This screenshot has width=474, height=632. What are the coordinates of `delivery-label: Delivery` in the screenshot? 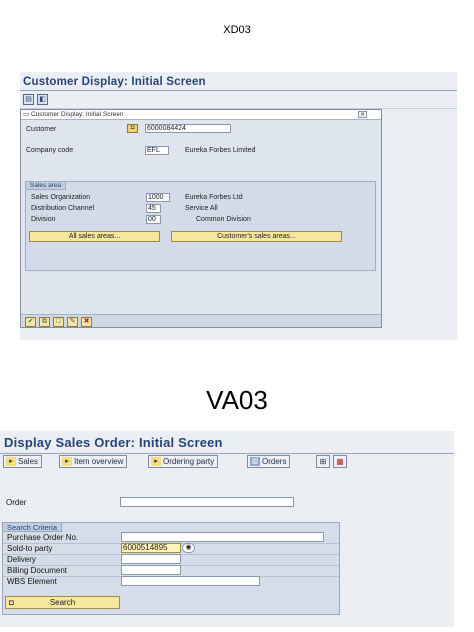 It's located at (21, 559).